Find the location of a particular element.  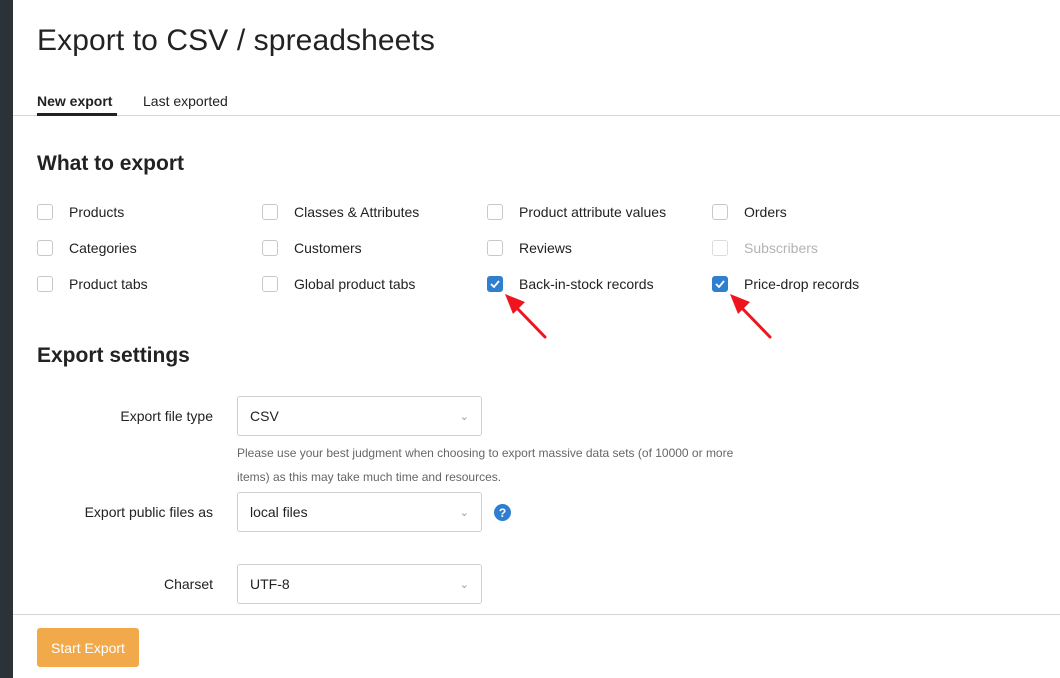

option-label: Reviews is located at coordinates (545, 248).